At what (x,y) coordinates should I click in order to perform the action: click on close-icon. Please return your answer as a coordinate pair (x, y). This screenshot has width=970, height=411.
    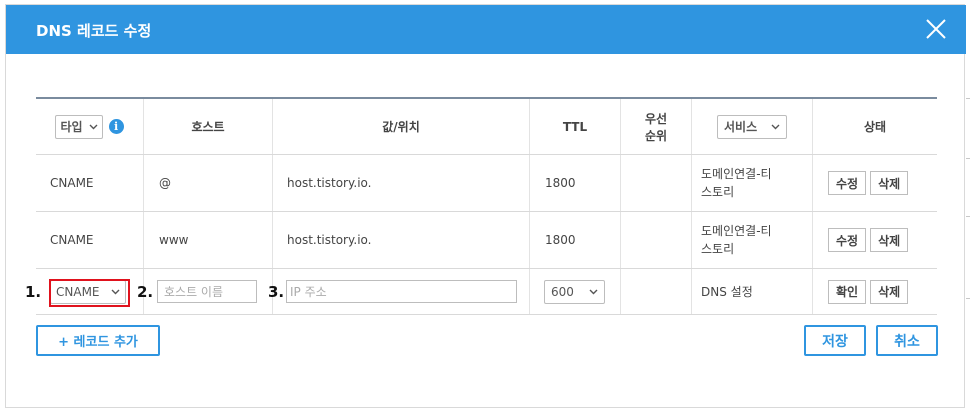
    Looking at the image, I should click on (936, 29).